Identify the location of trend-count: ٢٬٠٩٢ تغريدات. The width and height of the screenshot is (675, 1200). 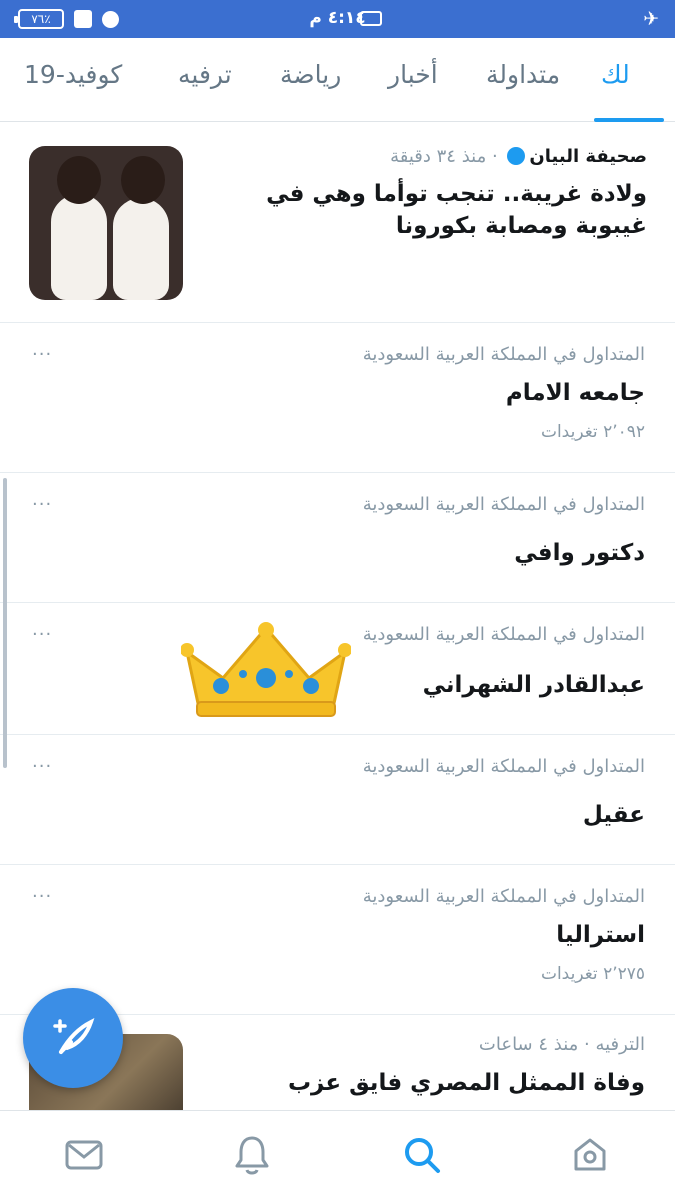
(592, 432).